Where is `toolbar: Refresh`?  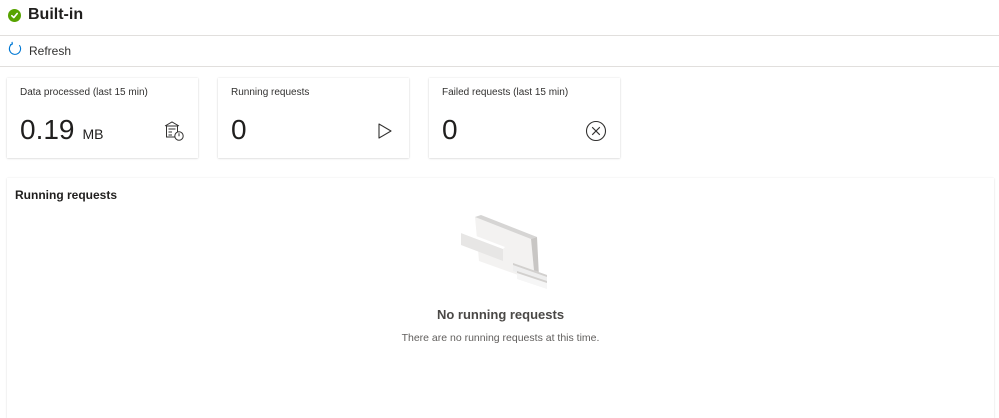
toolbar: Refresh is located at coordinates (499, 51).